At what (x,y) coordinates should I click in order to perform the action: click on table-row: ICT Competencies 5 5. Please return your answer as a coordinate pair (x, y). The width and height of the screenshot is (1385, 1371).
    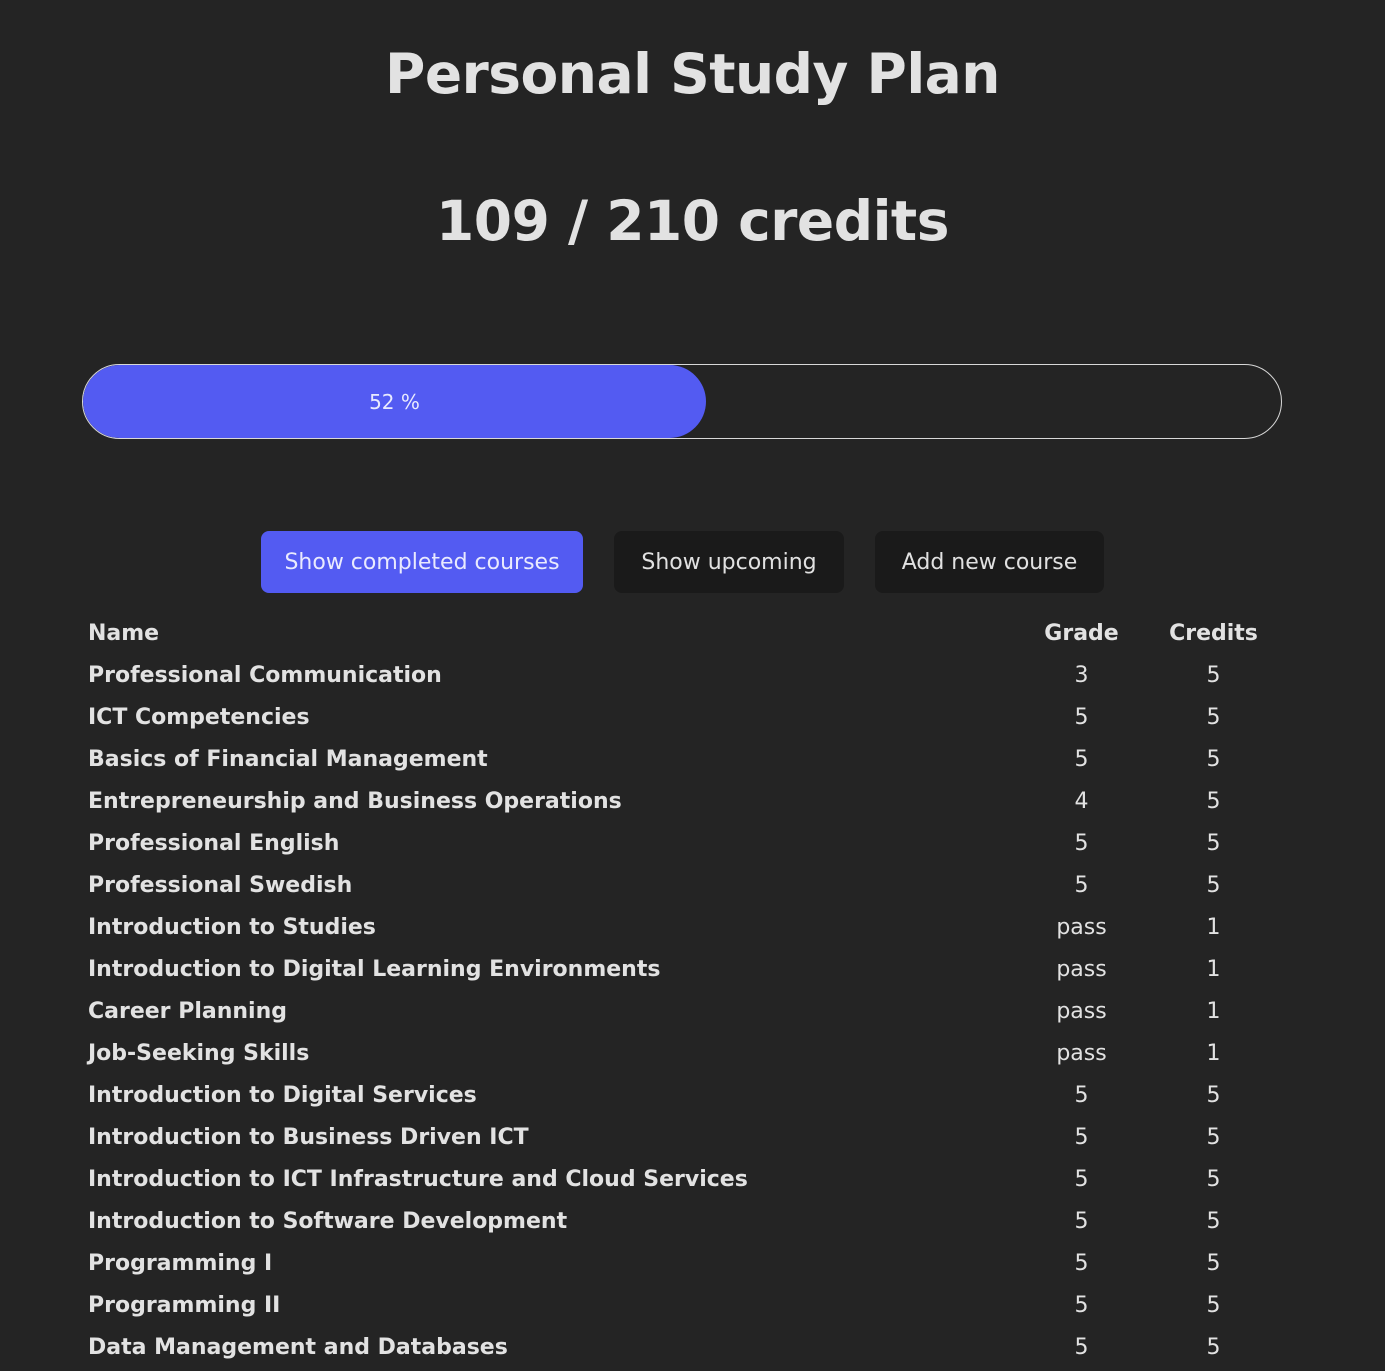
    Looking at the image, I should click on (682, 717).